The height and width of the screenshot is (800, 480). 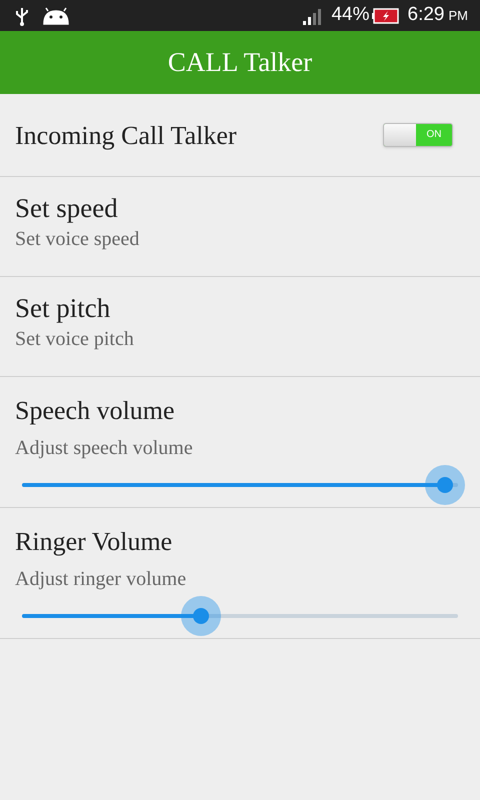 What do you see at coordinates (126, 136) in the screenshot?
I see `setting-title: Incoming Call Talker` at bounding box center [126, 136].